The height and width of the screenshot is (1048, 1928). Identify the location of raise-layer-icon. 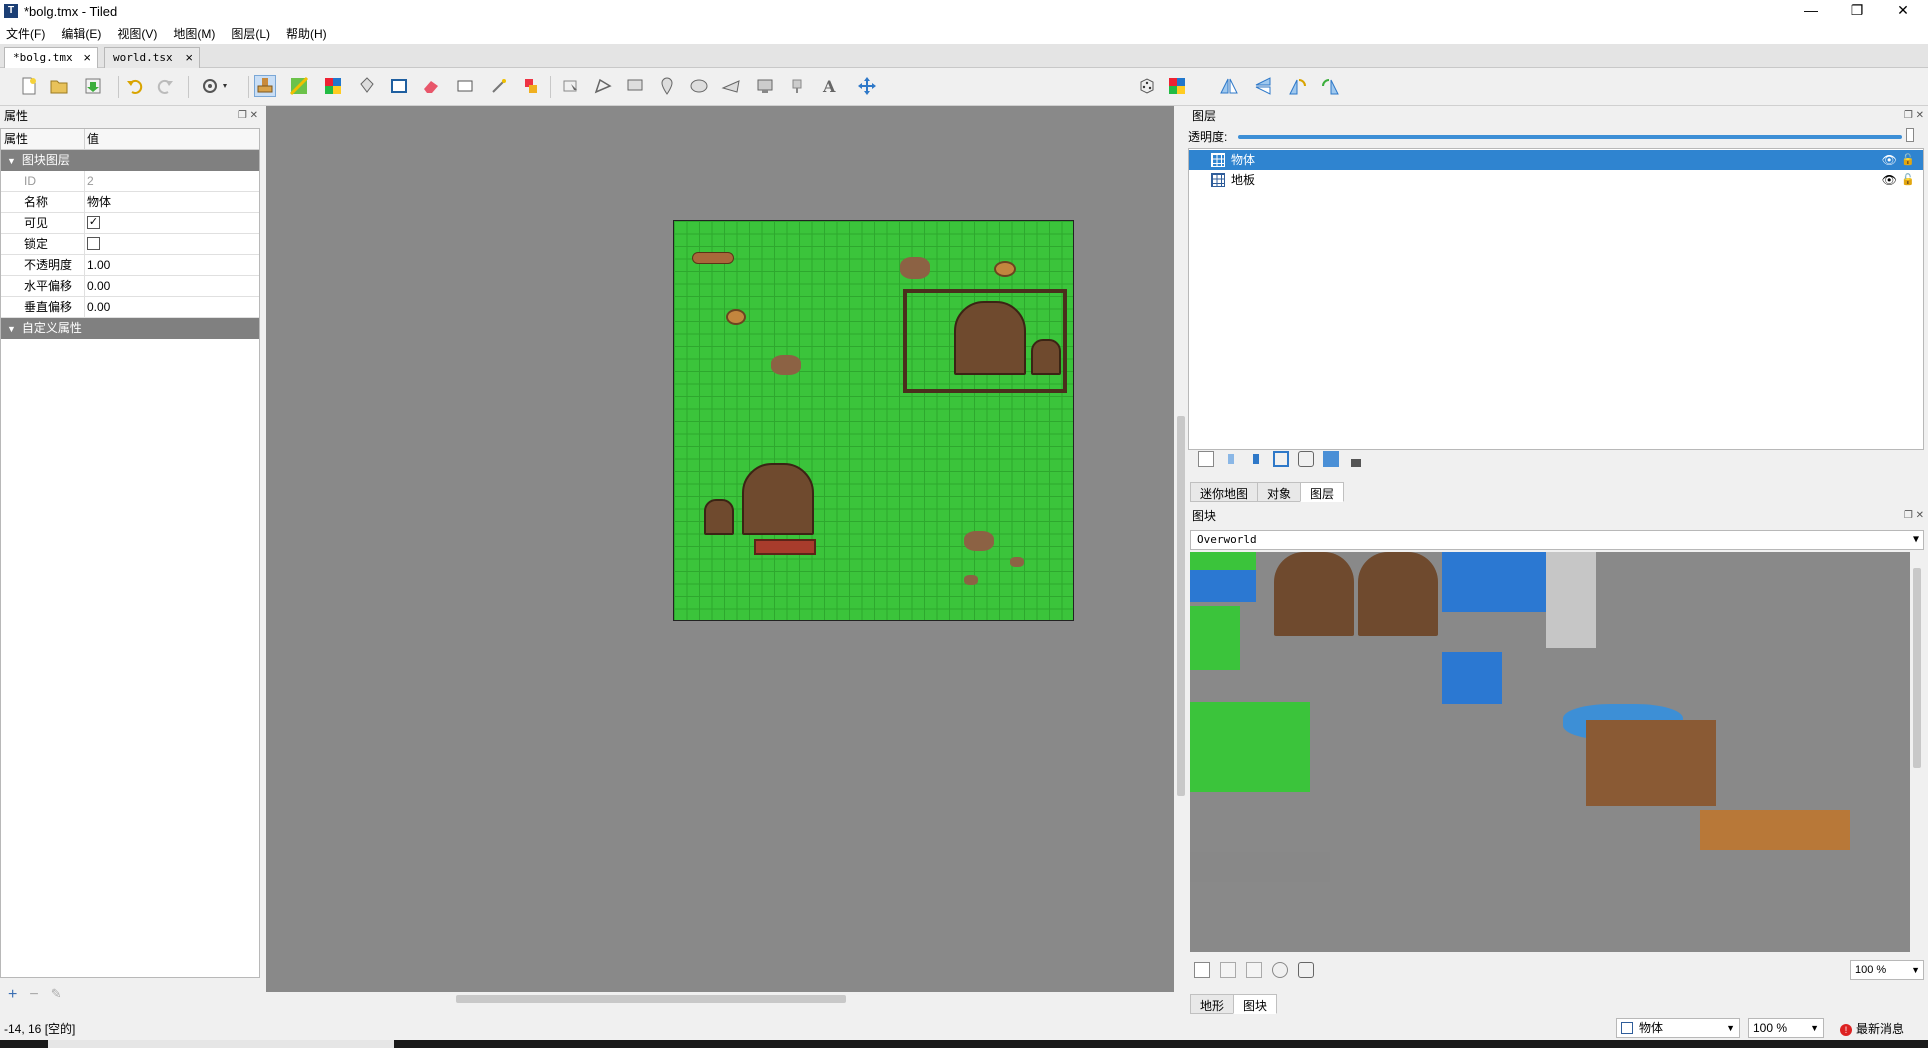
(1231, 459).